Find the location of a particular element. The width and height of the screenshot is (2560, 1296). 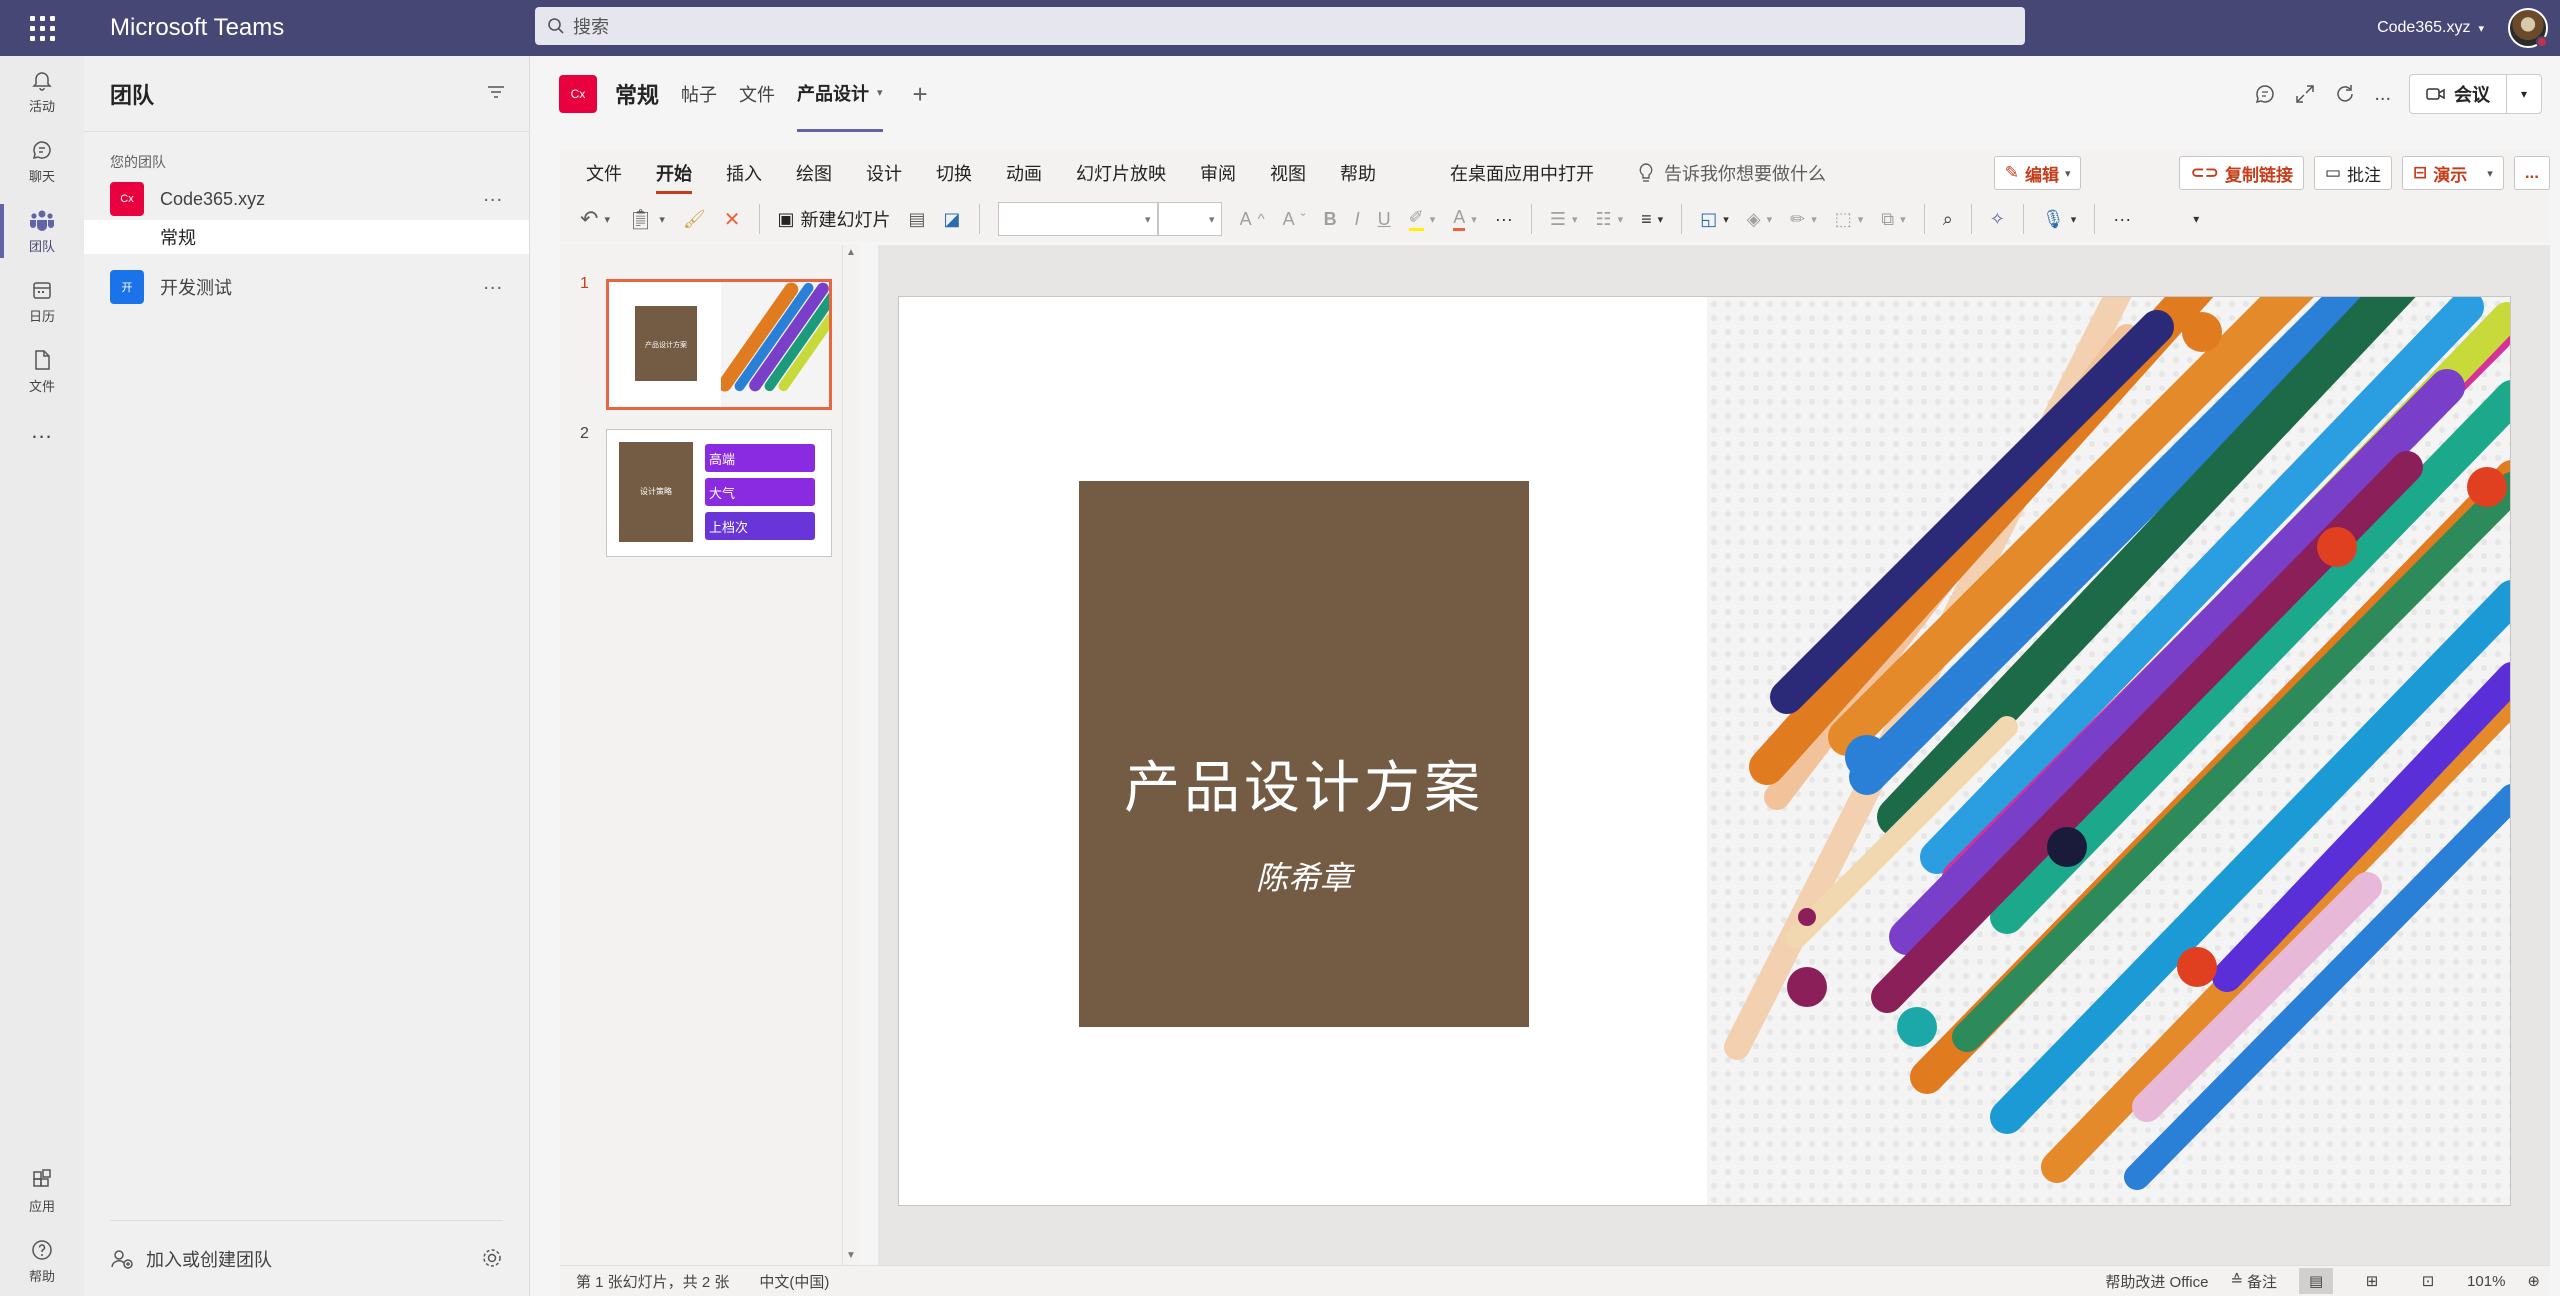

open-in-desktop-button: 在桌面应用中打开 is located at coordinates (1522, 173).